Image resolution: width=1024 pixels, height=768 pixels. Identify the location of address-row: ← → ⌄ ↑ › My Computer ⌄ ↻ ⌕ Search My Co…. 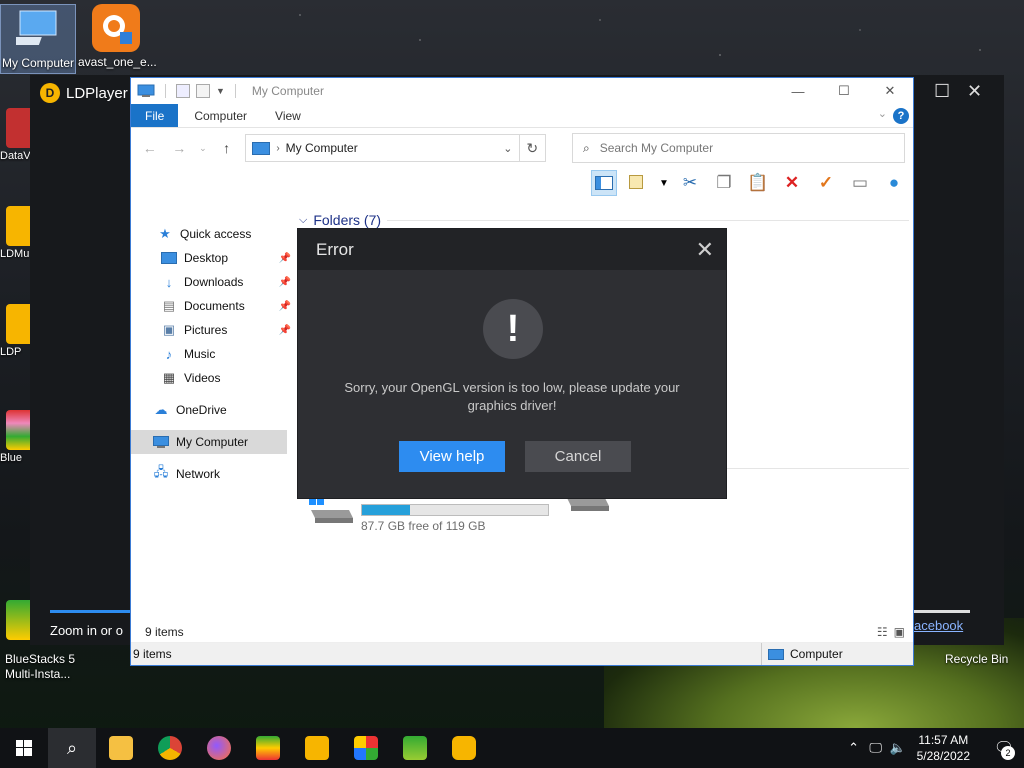
(522, 148).